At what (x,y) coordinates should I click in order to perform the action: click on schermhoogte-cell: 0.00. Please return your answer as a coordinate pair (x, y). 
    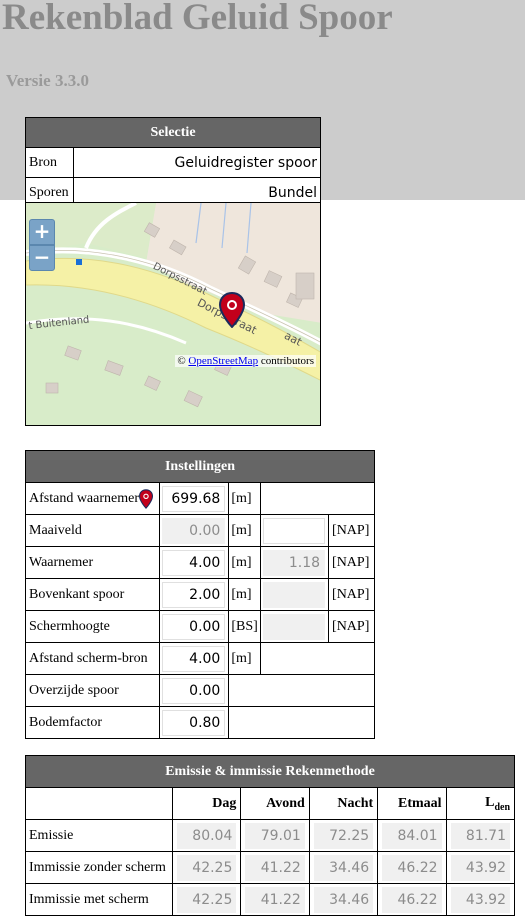
    Looking at the image, I should click on (194, 626).